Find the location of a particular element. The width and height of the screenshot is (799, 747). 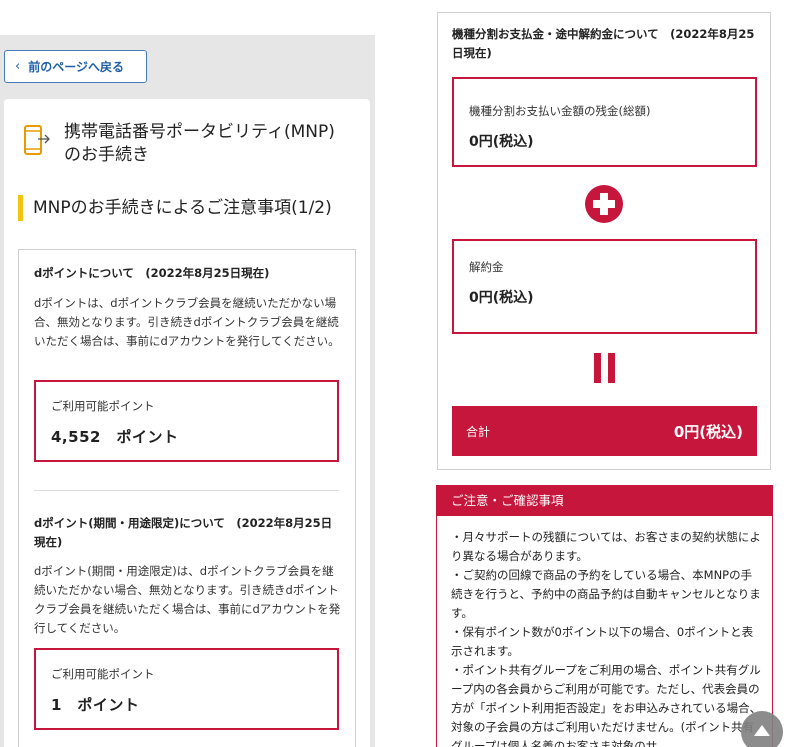

plus-icon is located at coordinates (604, 204).